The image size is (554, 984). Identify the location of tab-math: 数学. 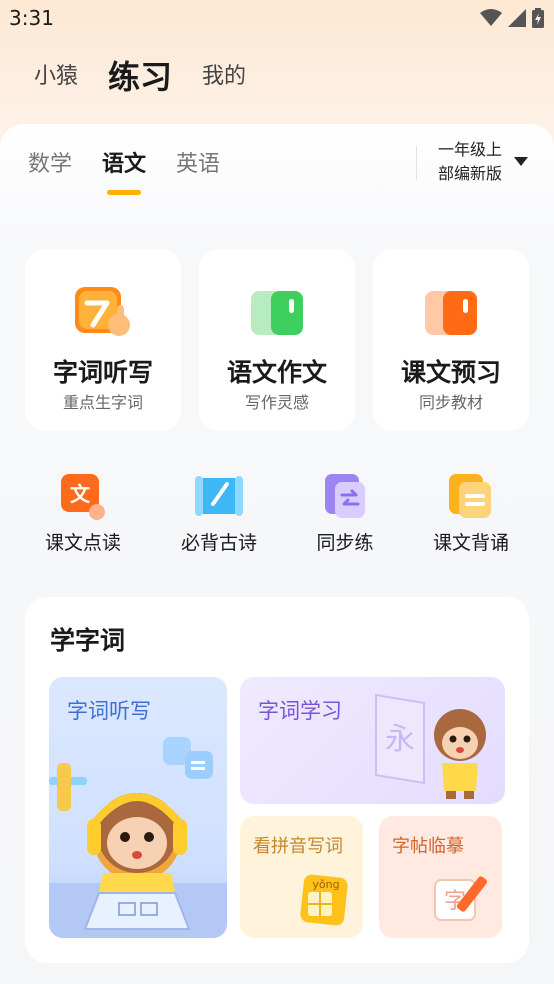
(50, 162).